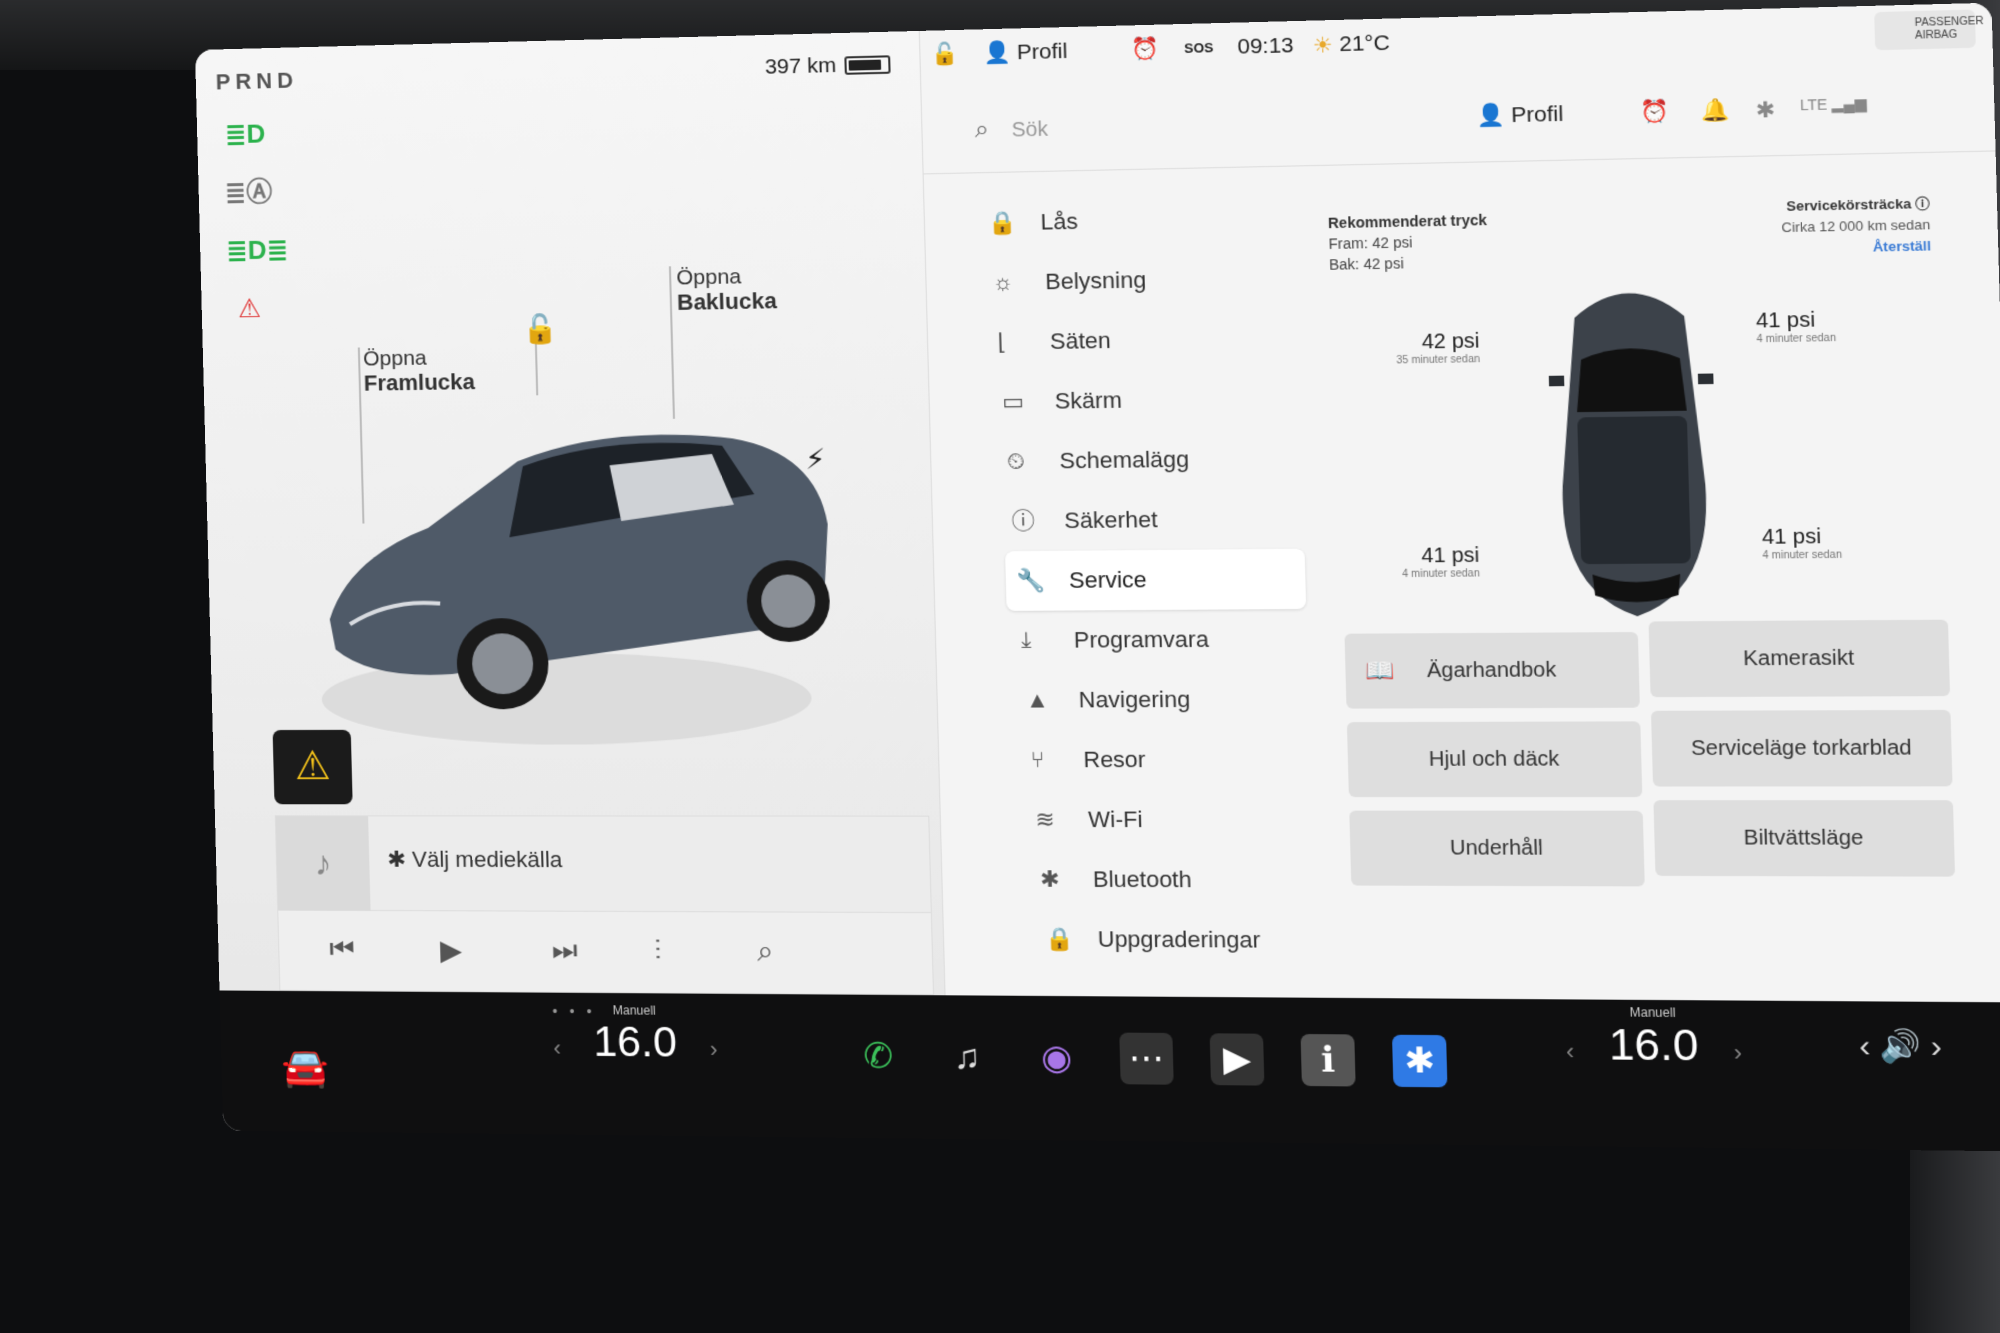 Image resolution: width=2000 pixels, height=1333 pixels. What do you see at coordinates (726, 277) in the screenshot?
I see `open-trunk-label: Öppna` at bounding box center [726, 277].